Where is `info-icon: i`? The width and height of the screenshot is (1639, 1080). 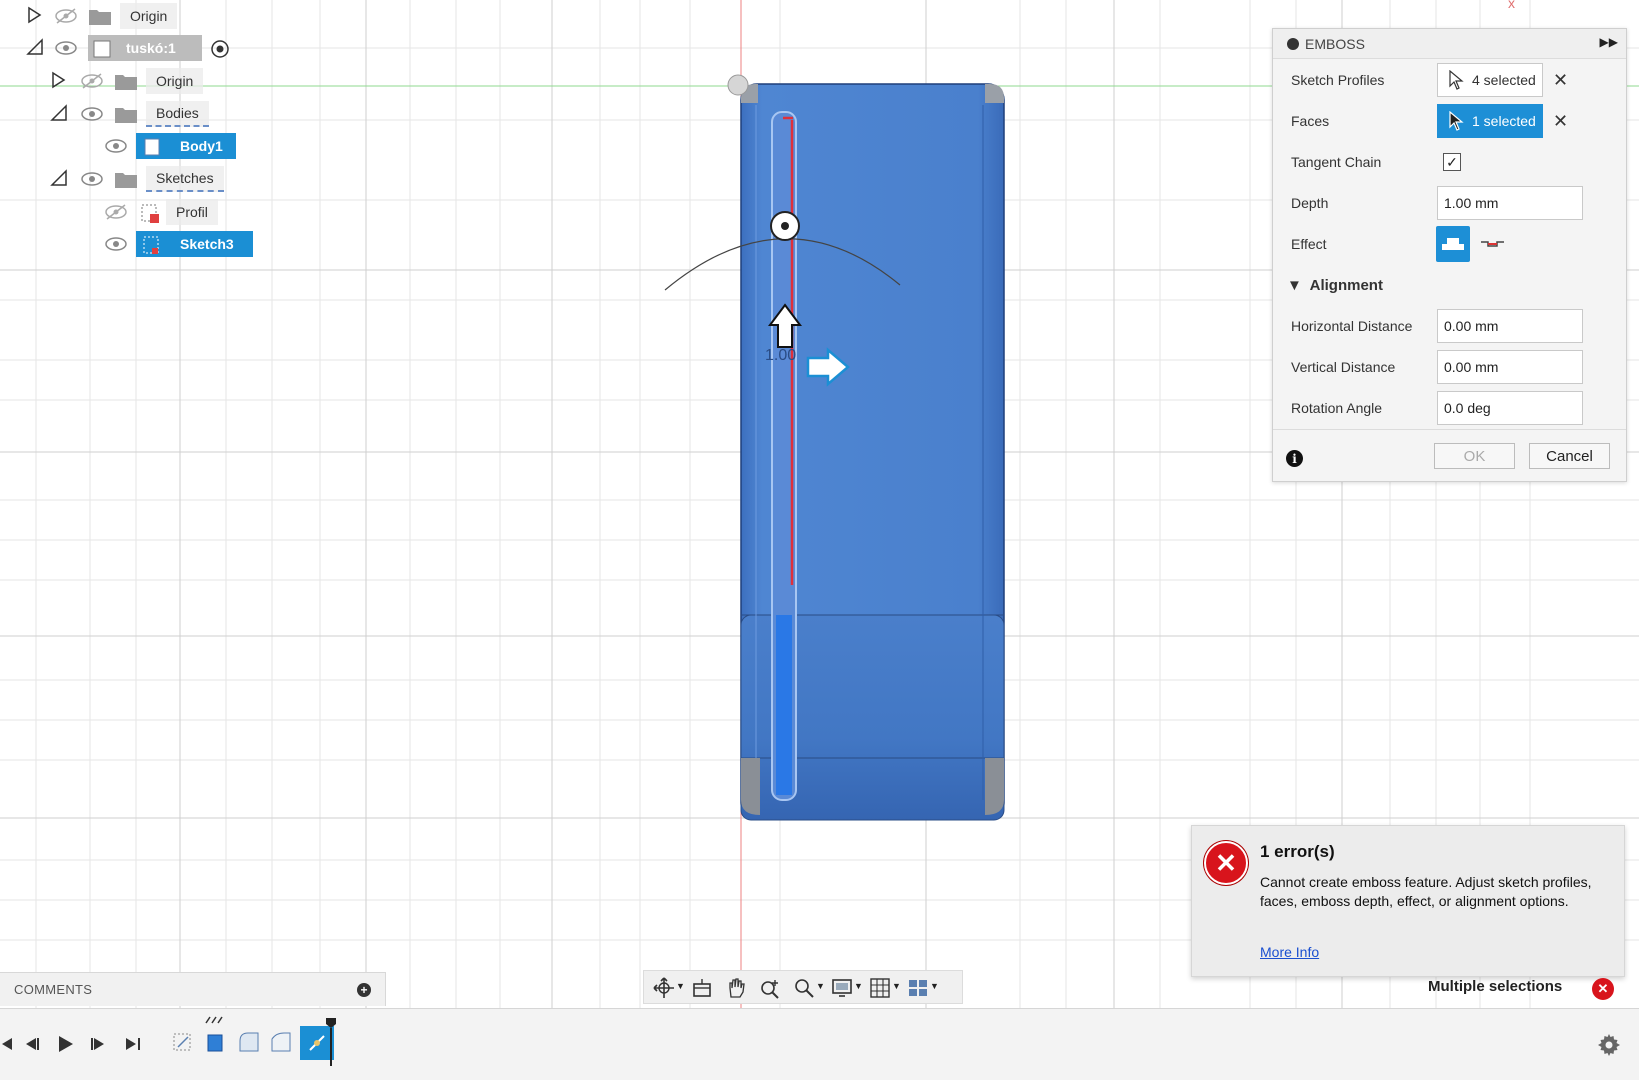
info-icon: i is located at coordinates (1294, 458).